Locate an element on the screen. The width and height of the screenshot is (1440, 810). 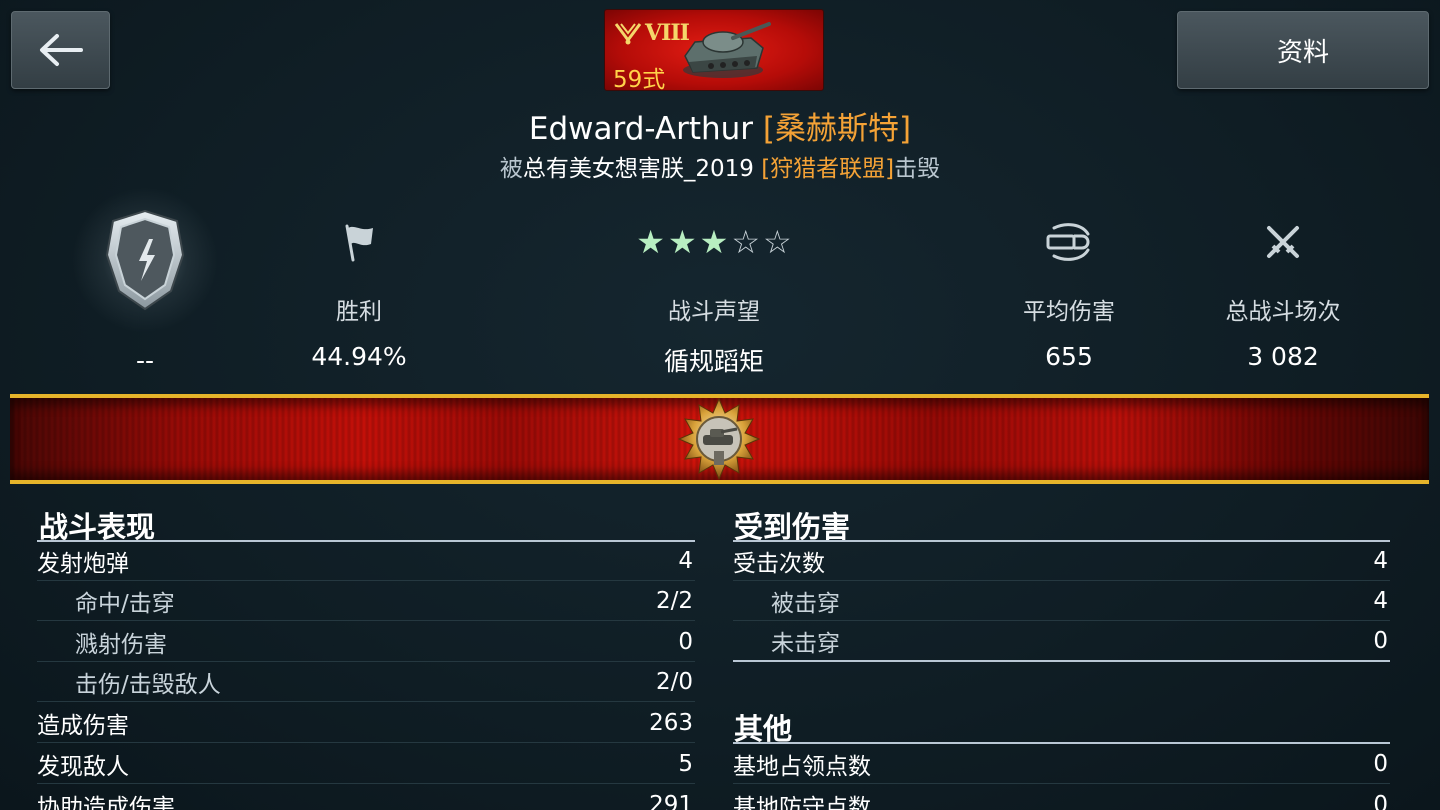
row-label: 受击次数 is located at coordinates (779, 563).